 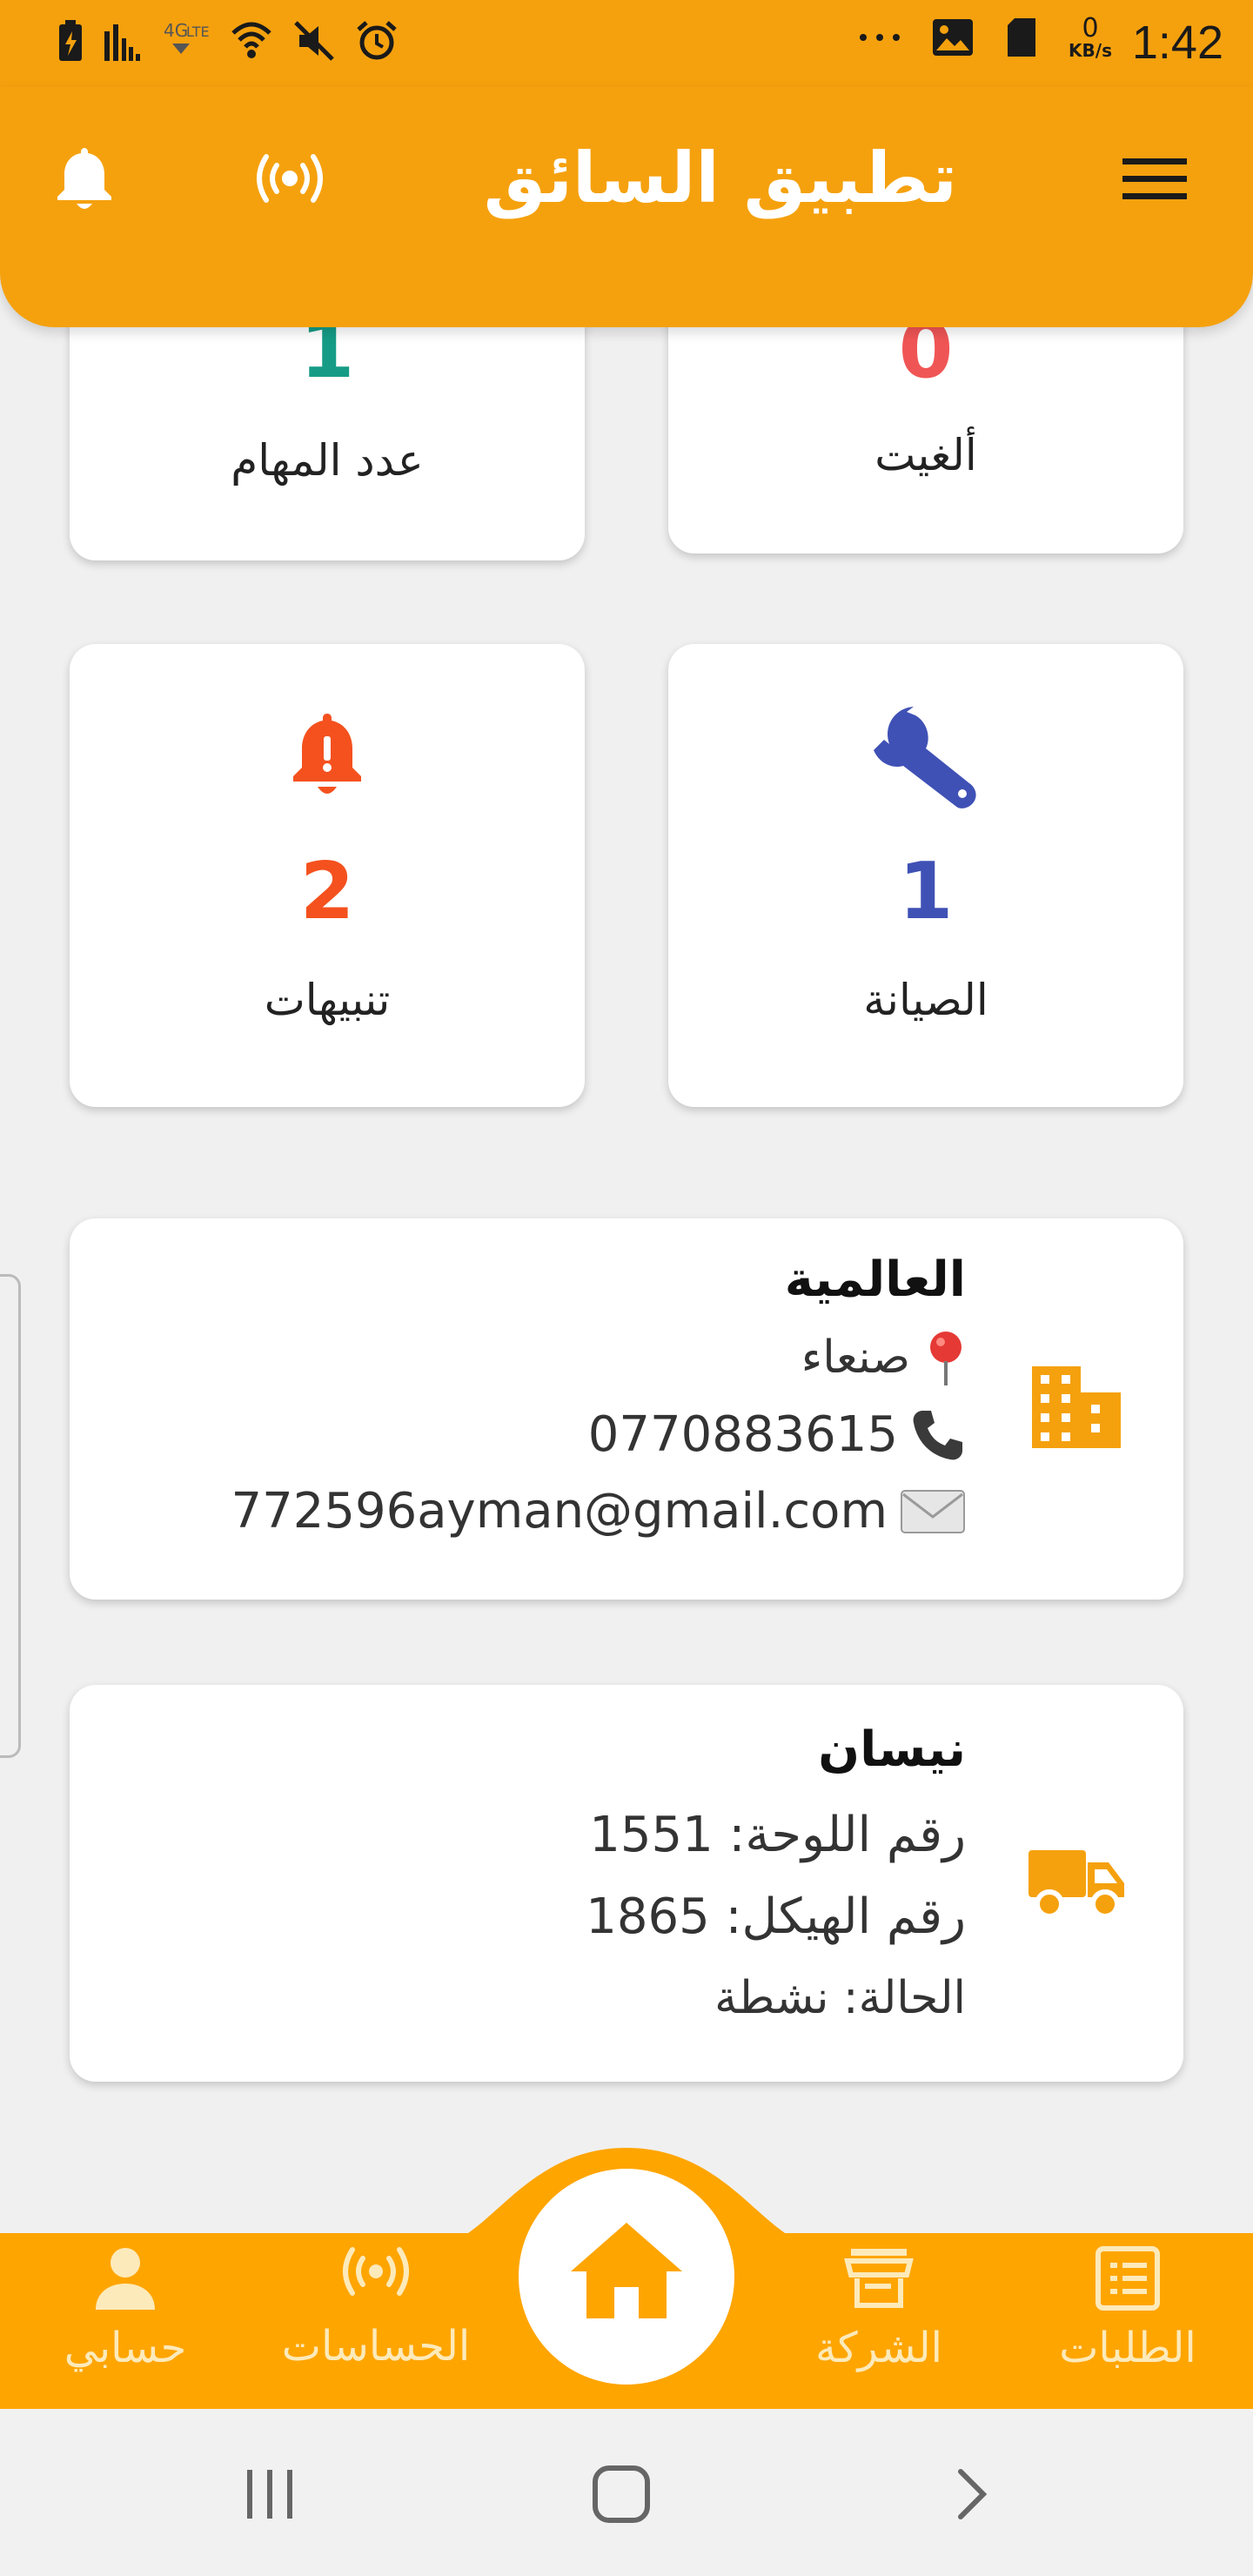 What do you see at coordinates (875, 1280) in the screenshot?
I see `company-name: العالمية` at bounding box center [875, 1280].